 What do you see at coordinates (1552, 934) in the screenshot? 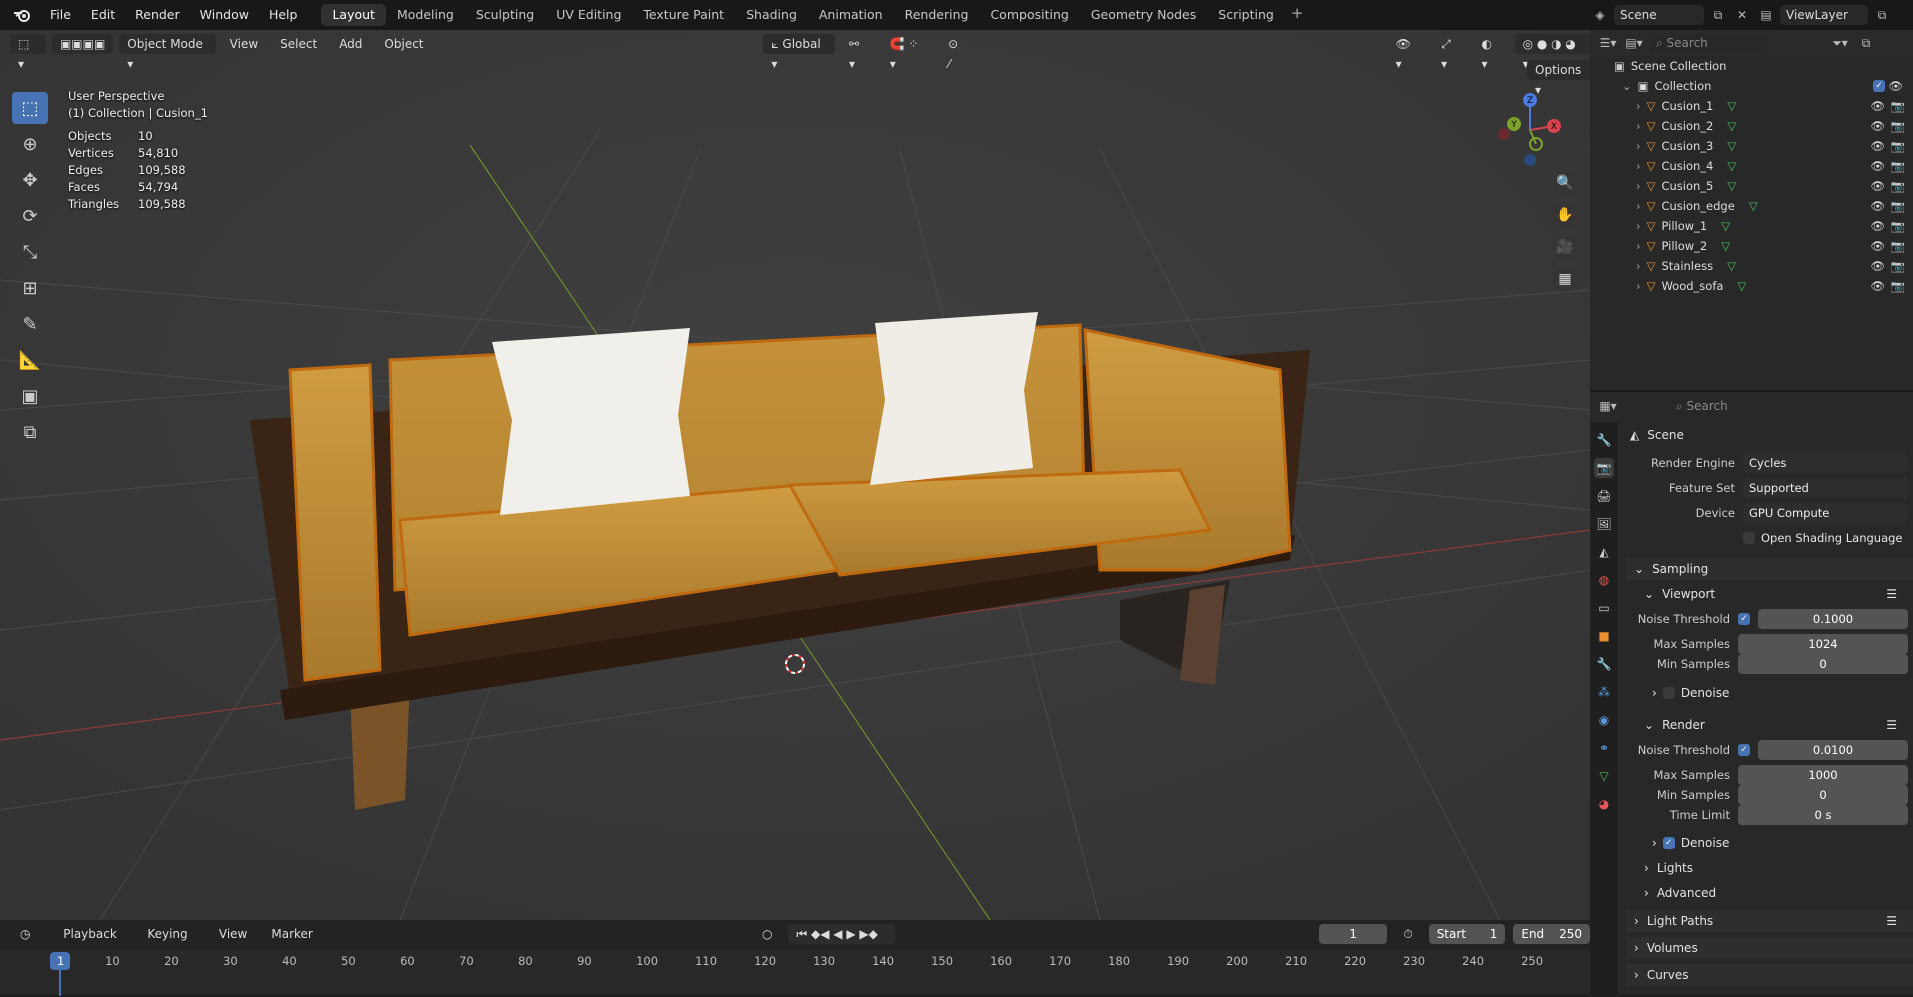
I see `end-frame-field: End 250` at bounding box center [1552, 934].